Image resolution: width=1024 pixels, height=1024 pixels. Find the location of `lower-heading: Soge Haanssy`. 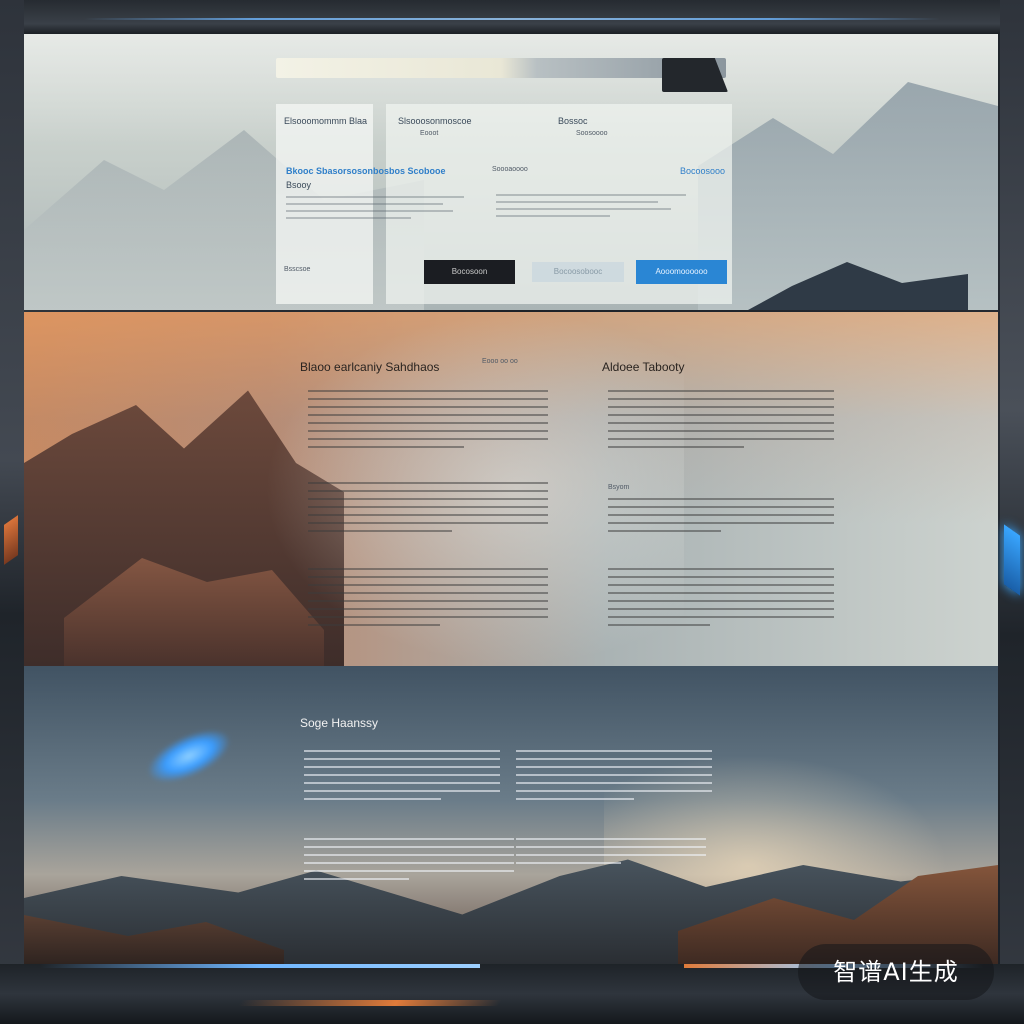

lower-heading: Soge Haanssy is located at coordinates (339, 723).